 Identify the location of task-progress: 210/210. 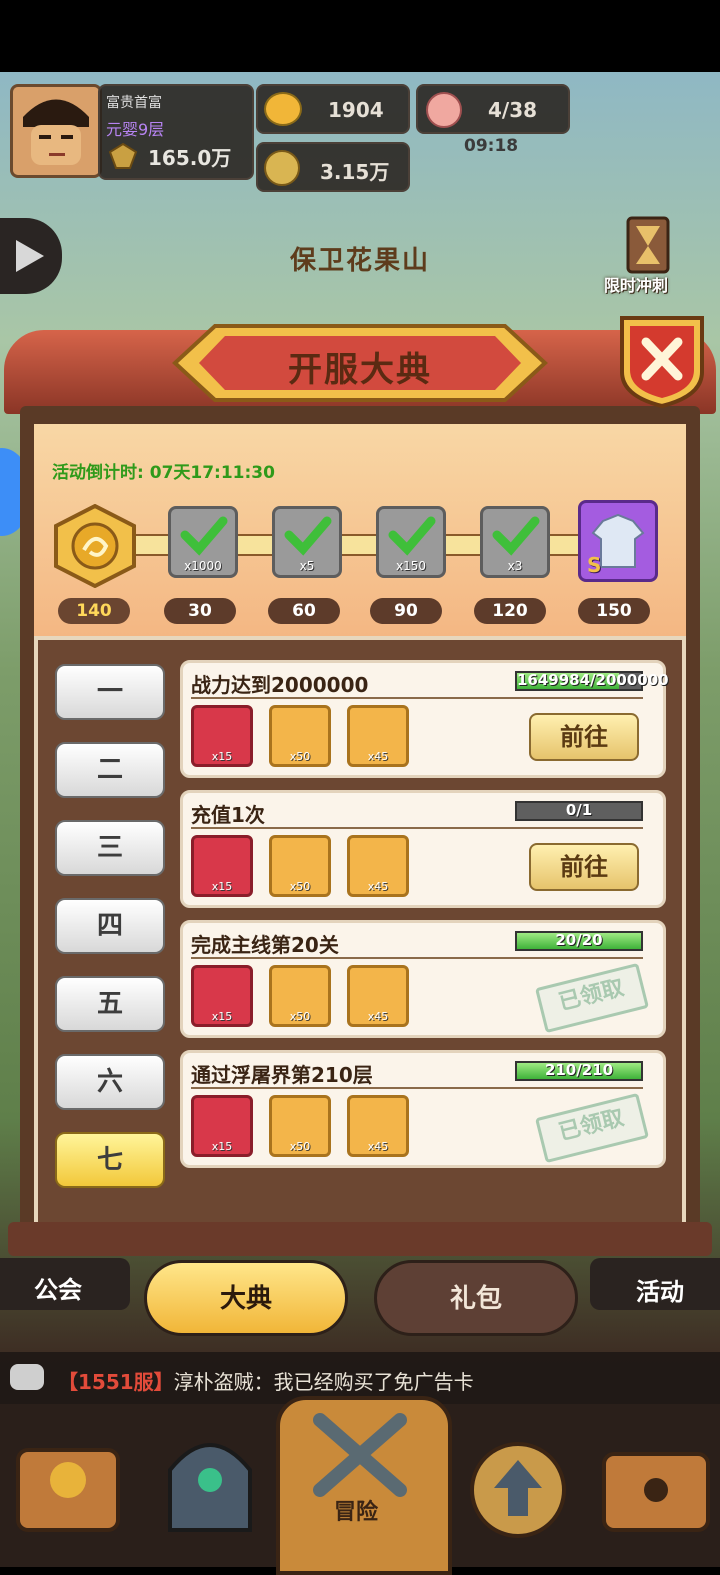
(579, 1070).